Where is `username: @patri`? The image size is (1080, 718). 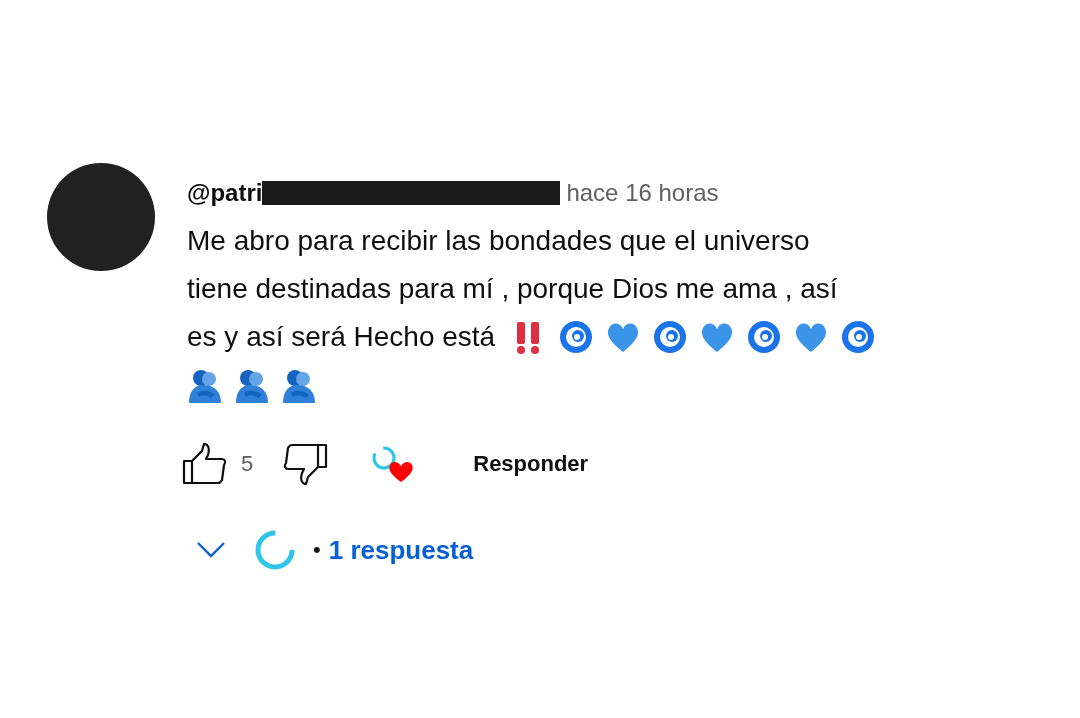
username: @patri is located at coordinates (225, 193).